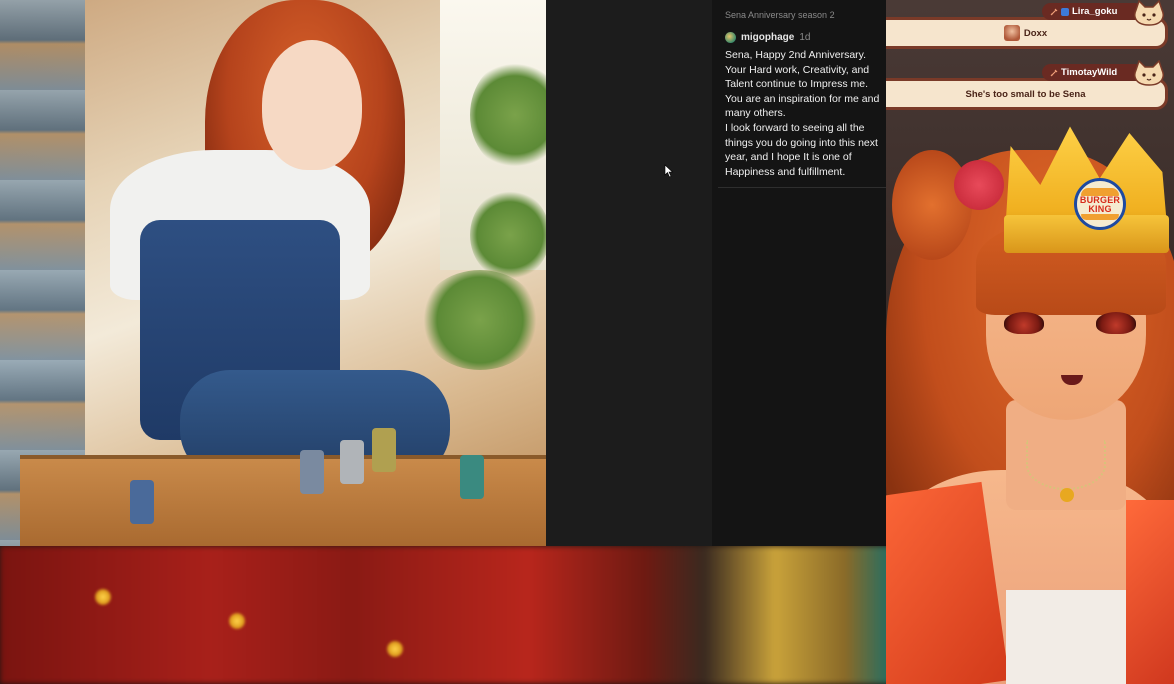 The width and height of the screenshot is (1174, 684). I want to click on chat-username-tag: TimotayWild, so click(1093, 72).